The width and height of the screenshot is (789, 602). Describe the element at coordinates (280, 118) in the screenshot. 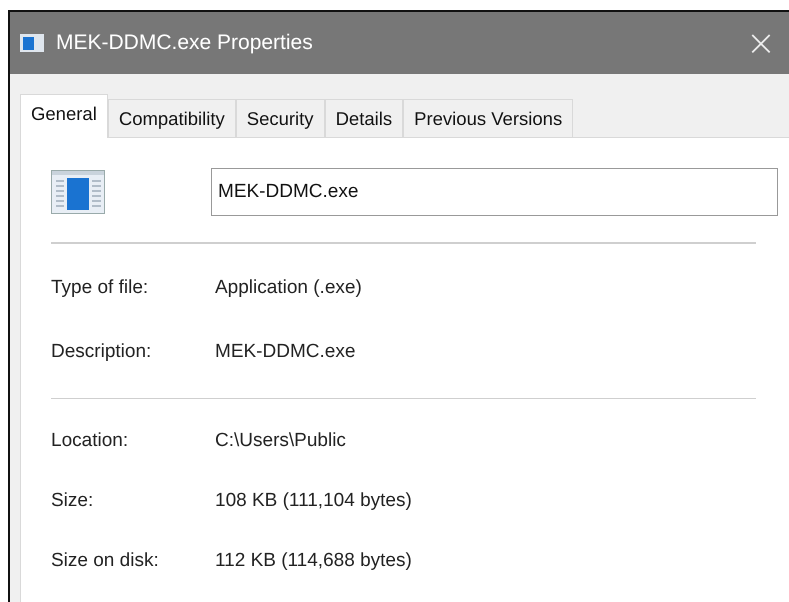

I see `tab: Security` at that location.